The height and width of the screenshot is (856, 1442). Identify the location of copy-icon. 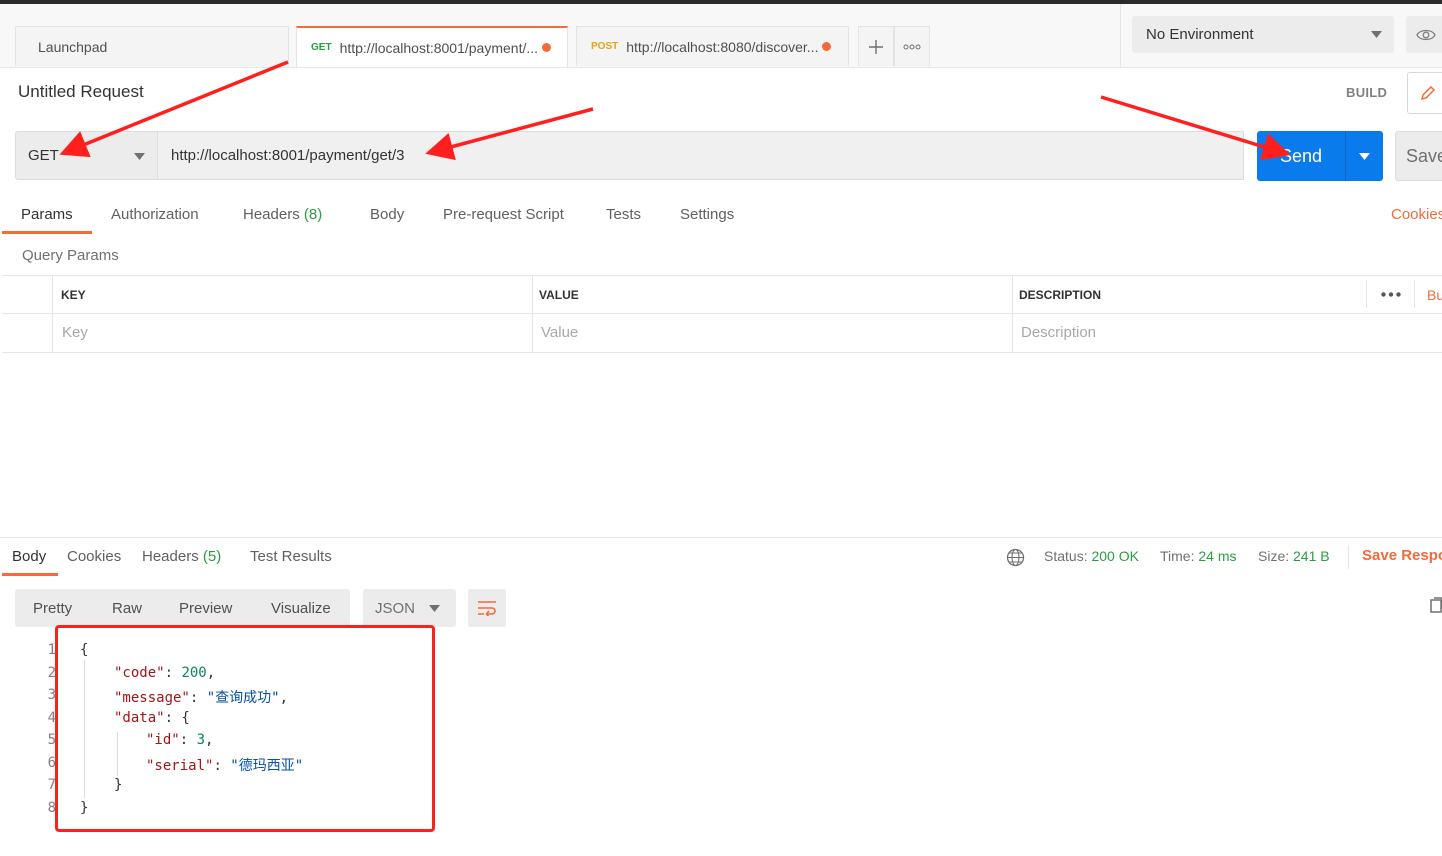
(1436, 605).